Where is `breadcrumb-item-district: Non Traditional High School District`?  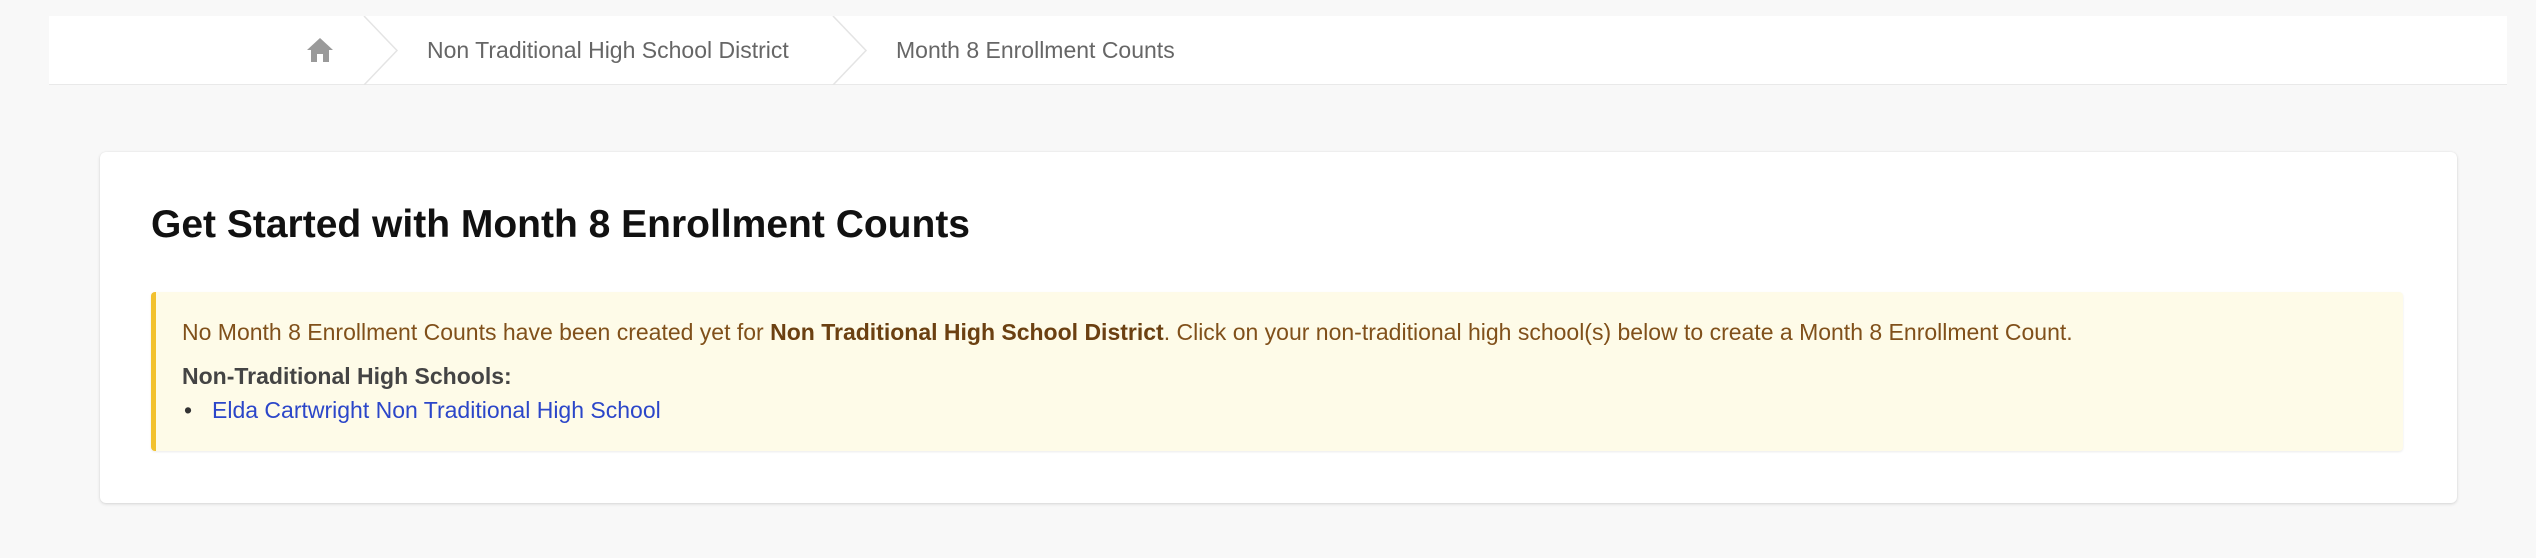
breadcrumb-item-district: Non Traditional High School District is located at coordinates (608, 50).